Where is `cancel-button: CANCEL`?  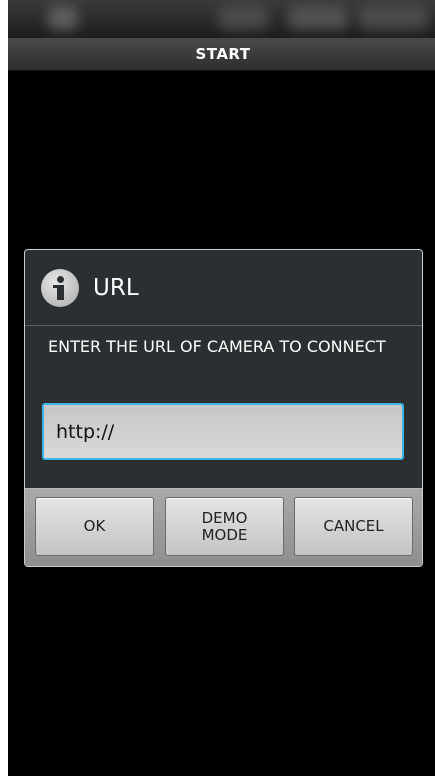
cancel-button: CANCEL is located at coordinates (353, 526).